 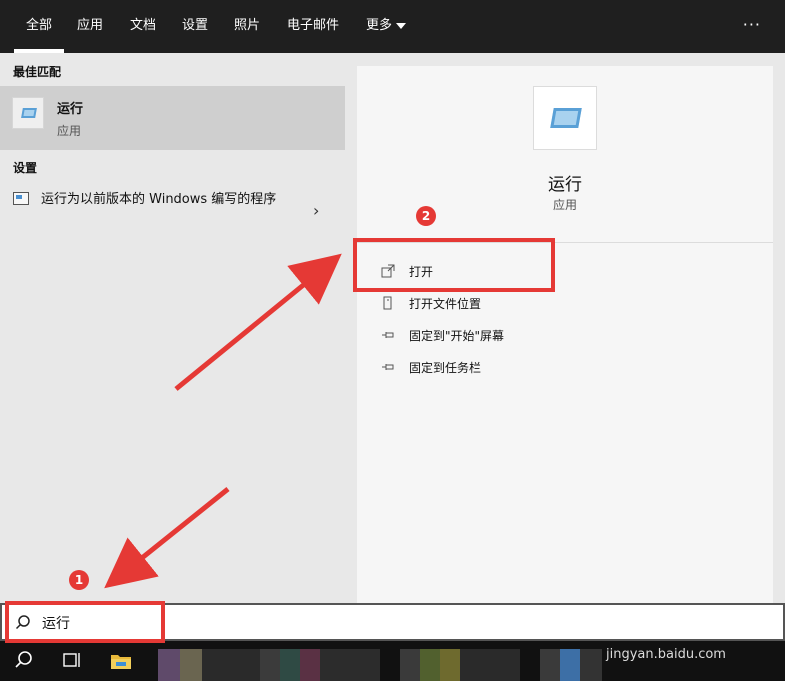 What do you see at coordinates (172, 210) in the screenshot?
I see `settings-result-item: 运行为以前版本的 Windows 编写的程序 ›` at bounding box center [172, 210].